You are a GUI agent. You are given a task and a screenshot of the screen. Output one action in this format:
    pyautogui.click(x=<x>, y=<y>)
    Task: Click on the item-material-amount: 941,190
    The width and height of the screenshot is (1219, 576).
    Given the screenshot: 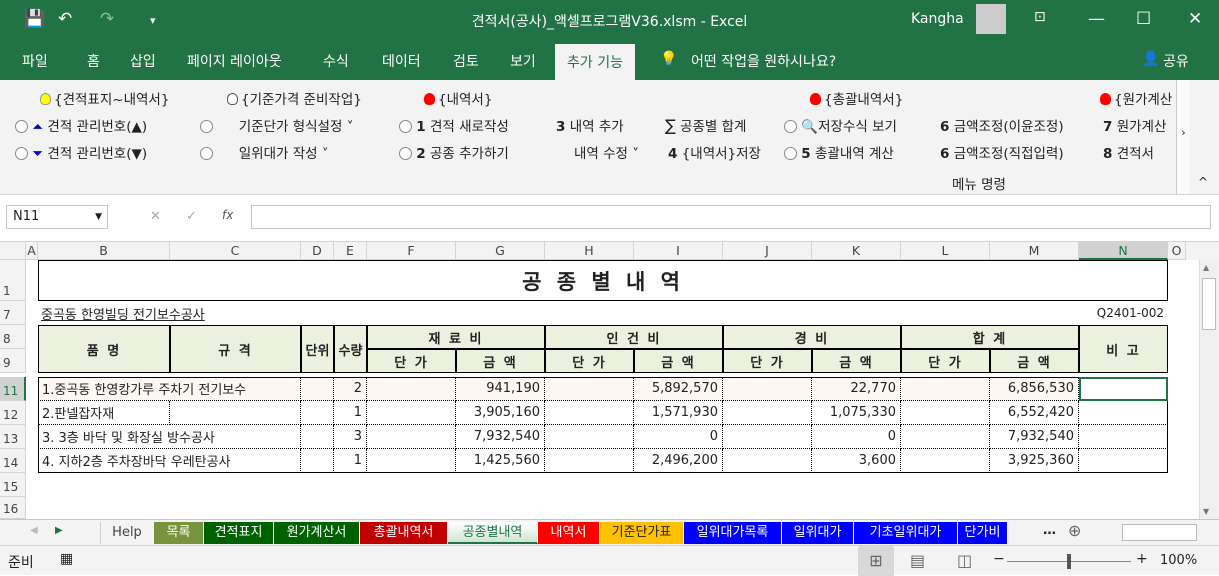 What is the action you would take?
    pyautogui.click(x=500, y=389)
    